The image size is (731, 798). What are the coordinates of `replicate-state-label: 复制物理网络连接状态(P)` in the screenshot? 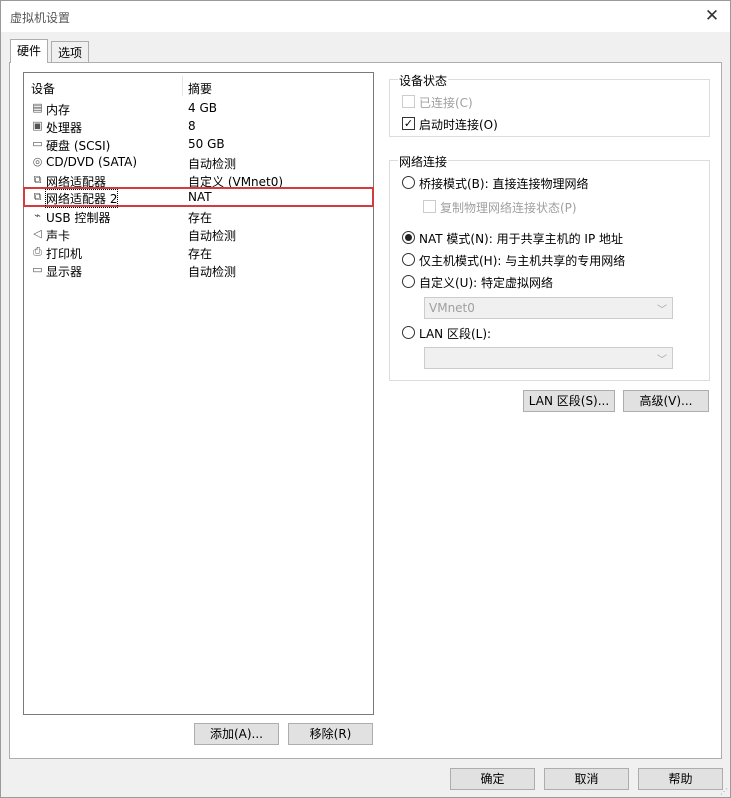 It's located at (508, 207).